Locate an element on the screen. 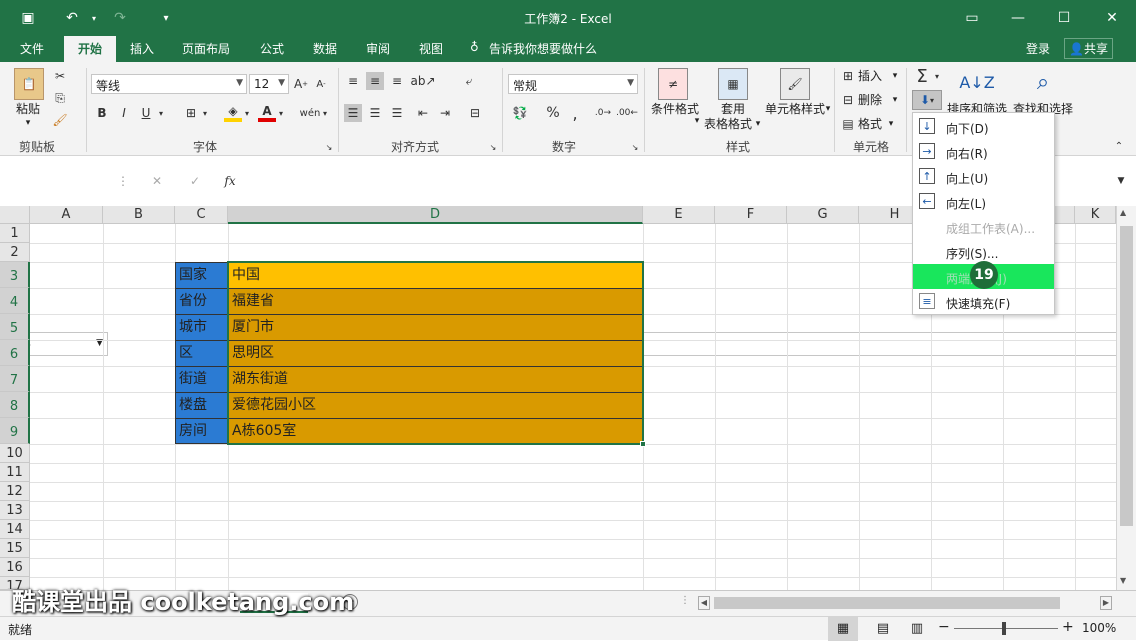 Image resolution: width=1136 pixels, height=641 pixels. format-cells-icon: ▤ is located at coordinates (848, 124).